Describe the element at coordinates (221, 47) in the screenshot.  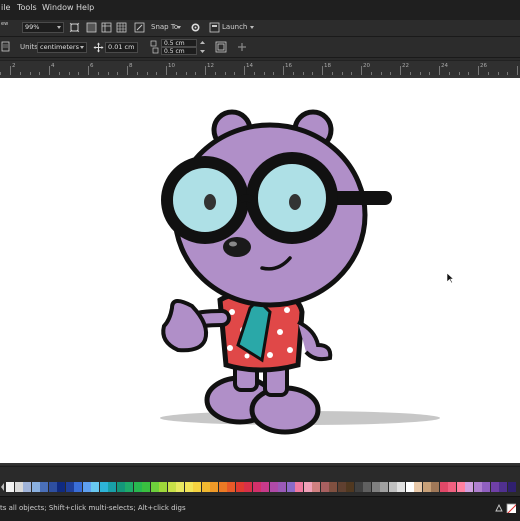
I see `treat-as-filled-icon` at that location.